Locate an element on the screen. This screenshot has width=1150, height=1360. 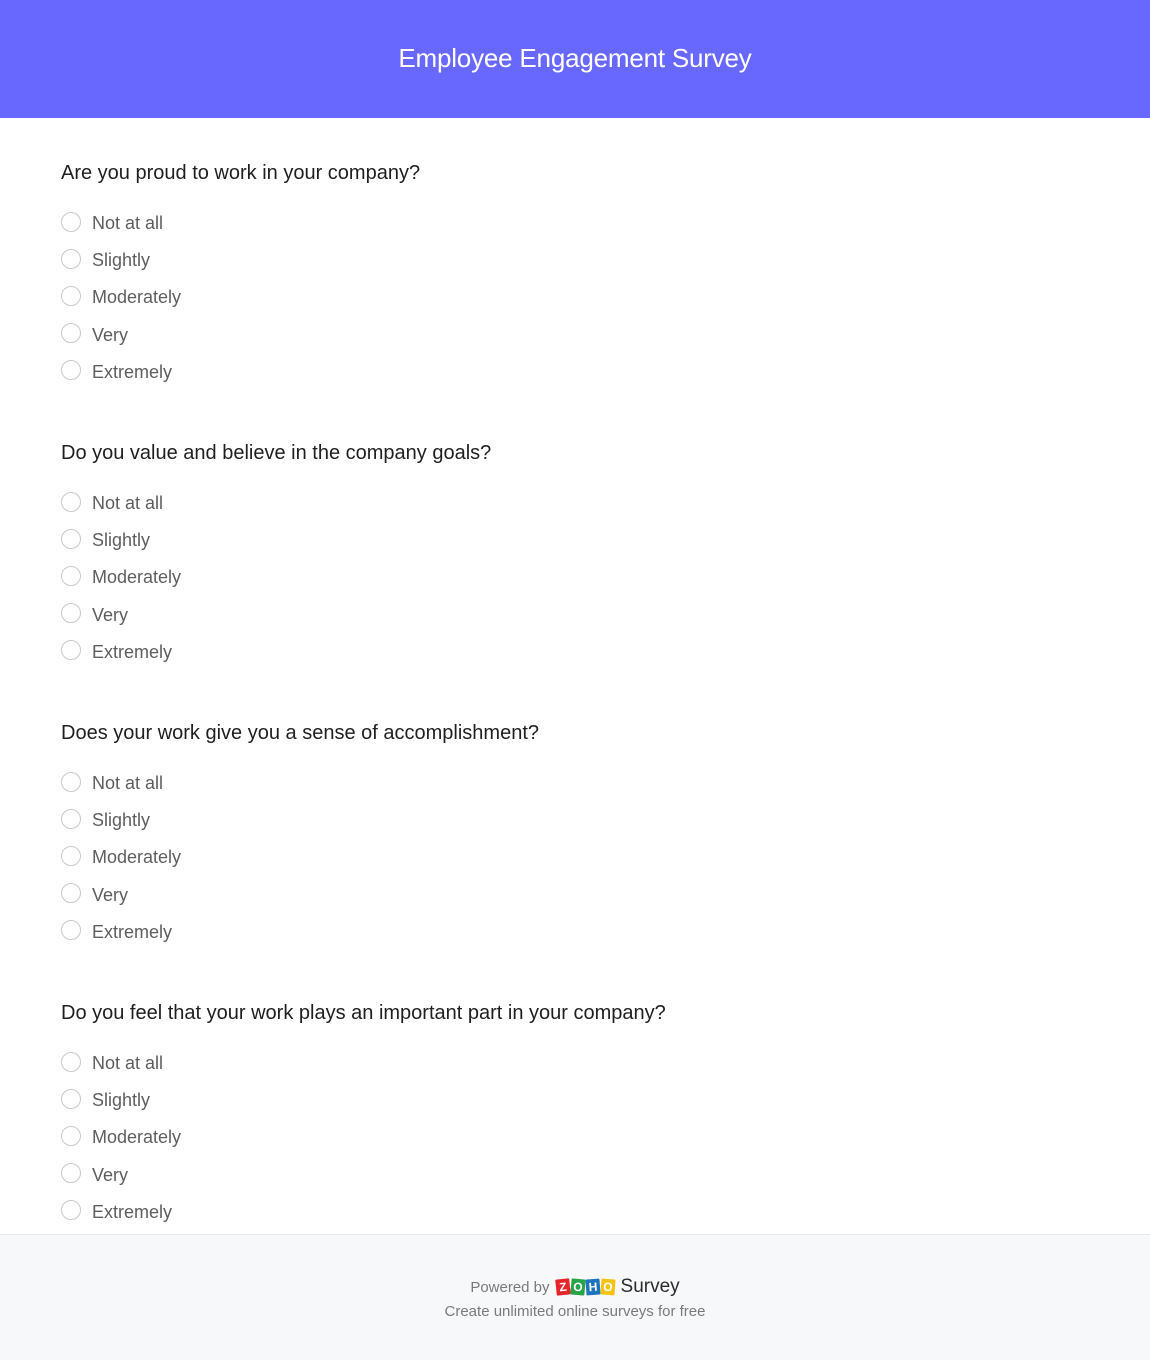
survey-brand-text: Survey is located at coordinates (650, 1286).